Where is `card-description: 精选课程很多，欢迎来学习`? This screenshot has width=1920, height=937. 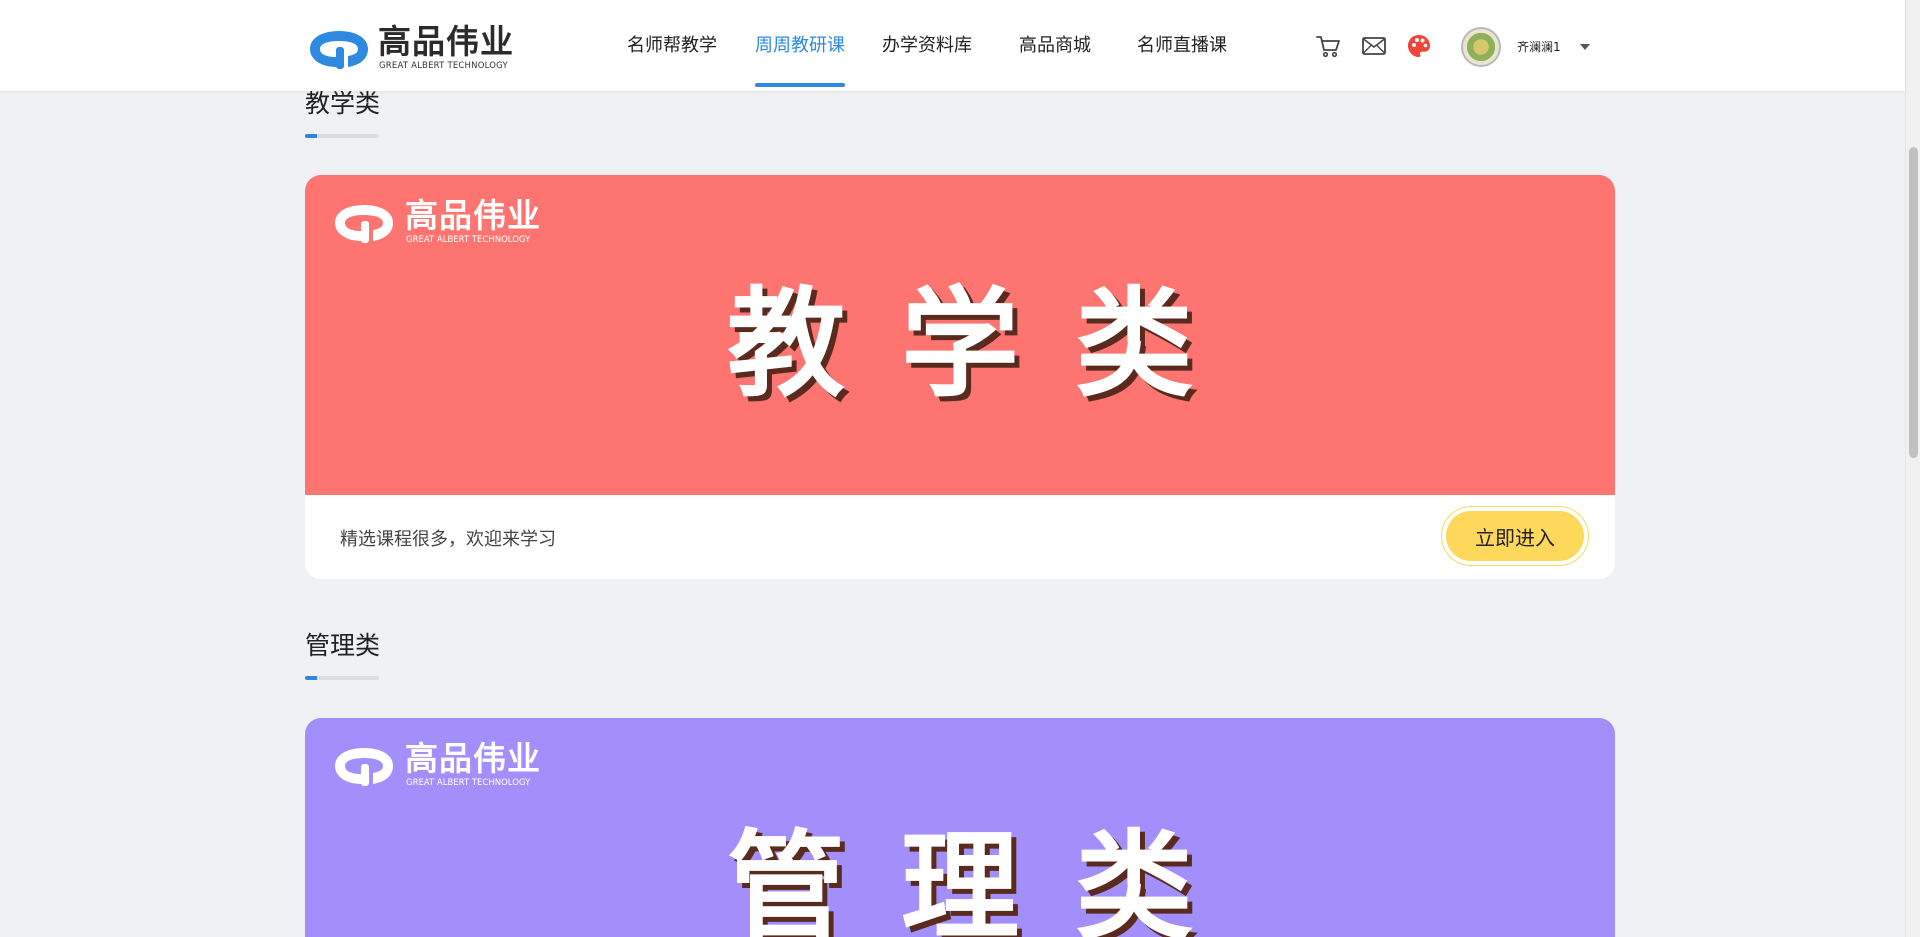
card-description: 精选课程很多，欢迎来学习 is located at coordinates (448, 539).